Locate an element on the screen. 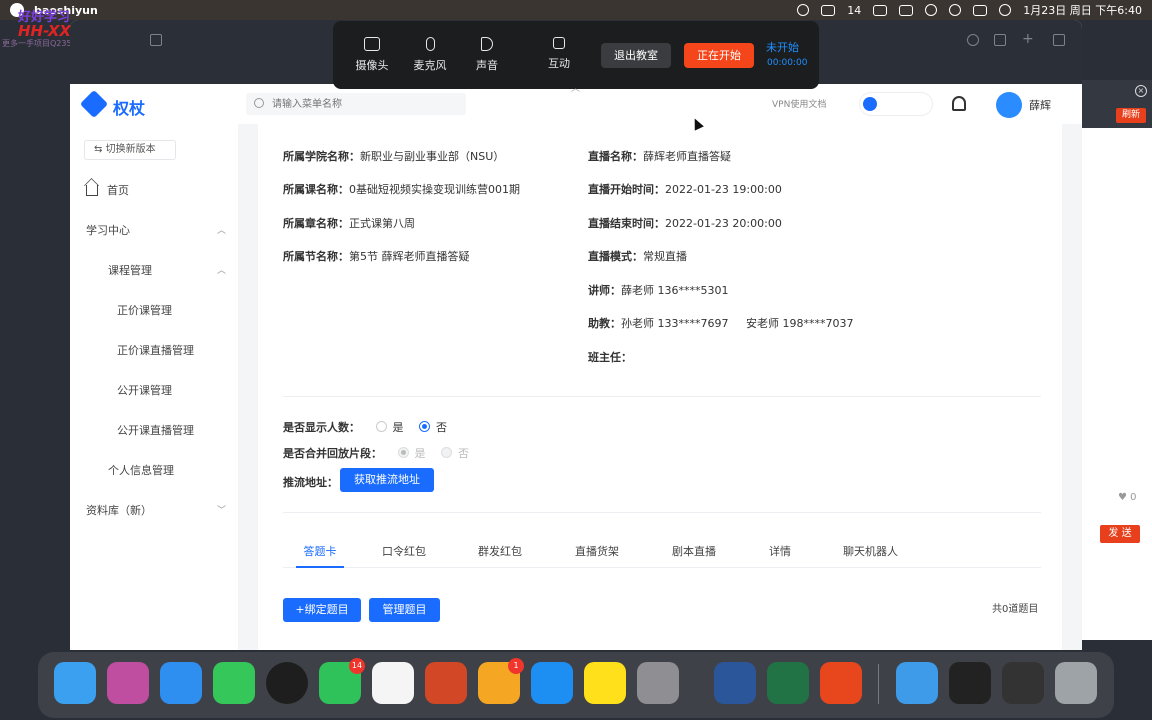  like-count: ♥ 0 is located at coordinates (1127, 497).